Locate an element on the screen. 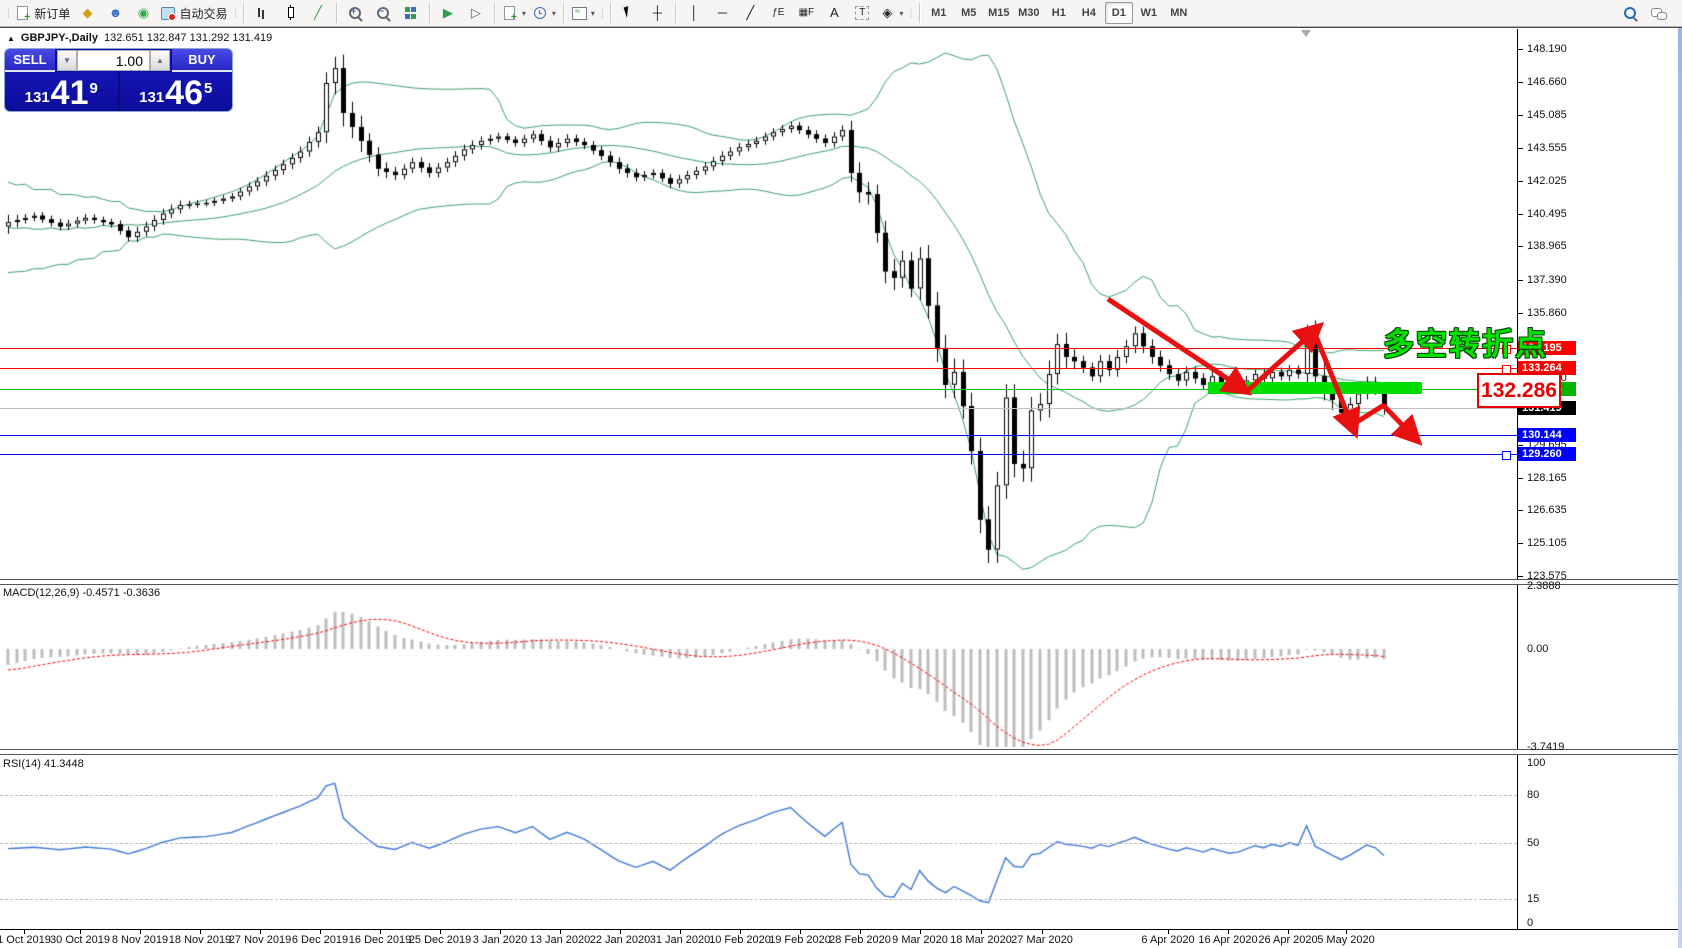 This screenshot has height=948, width=1682. price-level-line-134.195 is located at coordinates (758, 349).